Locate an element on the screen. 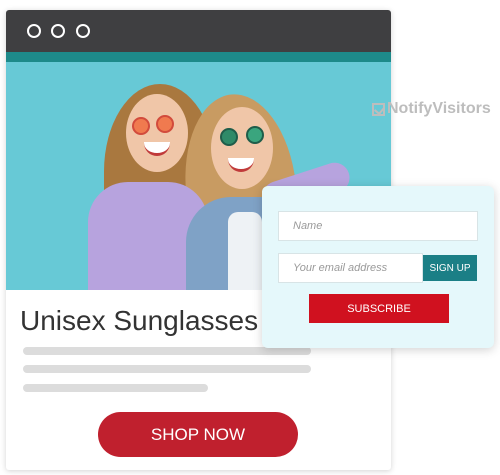 The height and width of the screenshot is (475, 500). checkbox-icon is located at coordinates (378, 109).